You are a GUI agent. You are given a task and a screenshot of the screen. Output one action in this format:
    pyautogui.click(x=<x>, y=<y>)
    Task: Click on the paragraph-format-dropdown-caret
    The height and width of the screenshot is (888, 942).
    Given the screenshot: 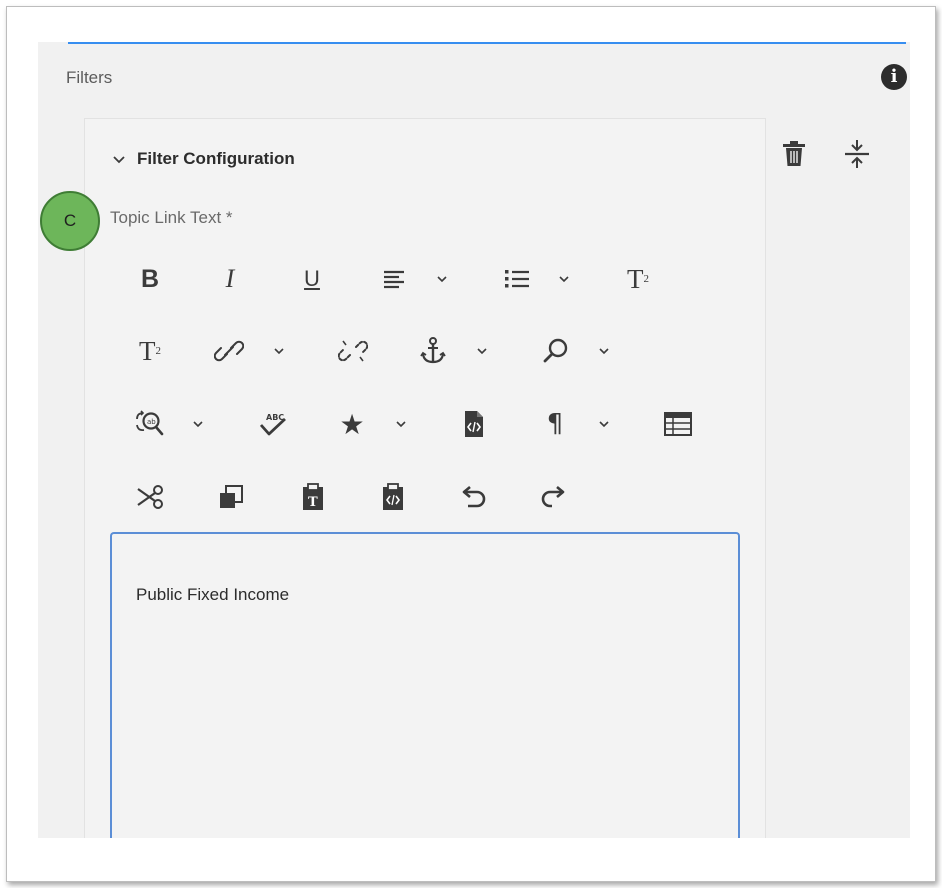 What is the action you would take?
    pyautogui.click(x=604, y=424)
    